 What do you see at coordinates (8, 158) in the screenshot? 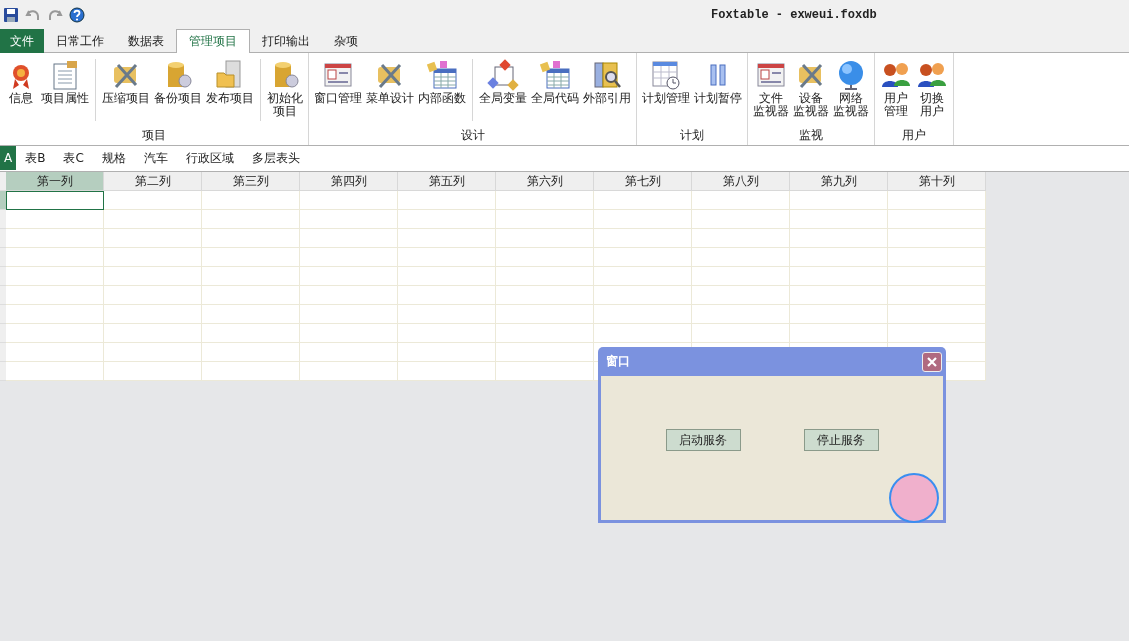
I see `sheet-tab: A` at bounding box center [8, 158].